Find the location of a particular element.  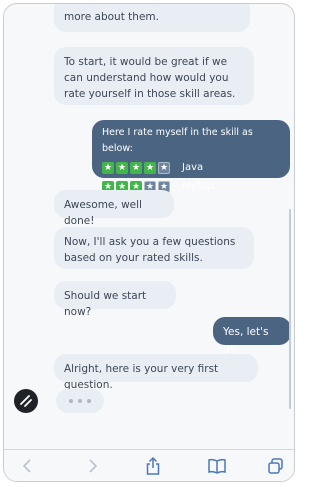

skill-name: MySQL is located at coordinates (199, 186).